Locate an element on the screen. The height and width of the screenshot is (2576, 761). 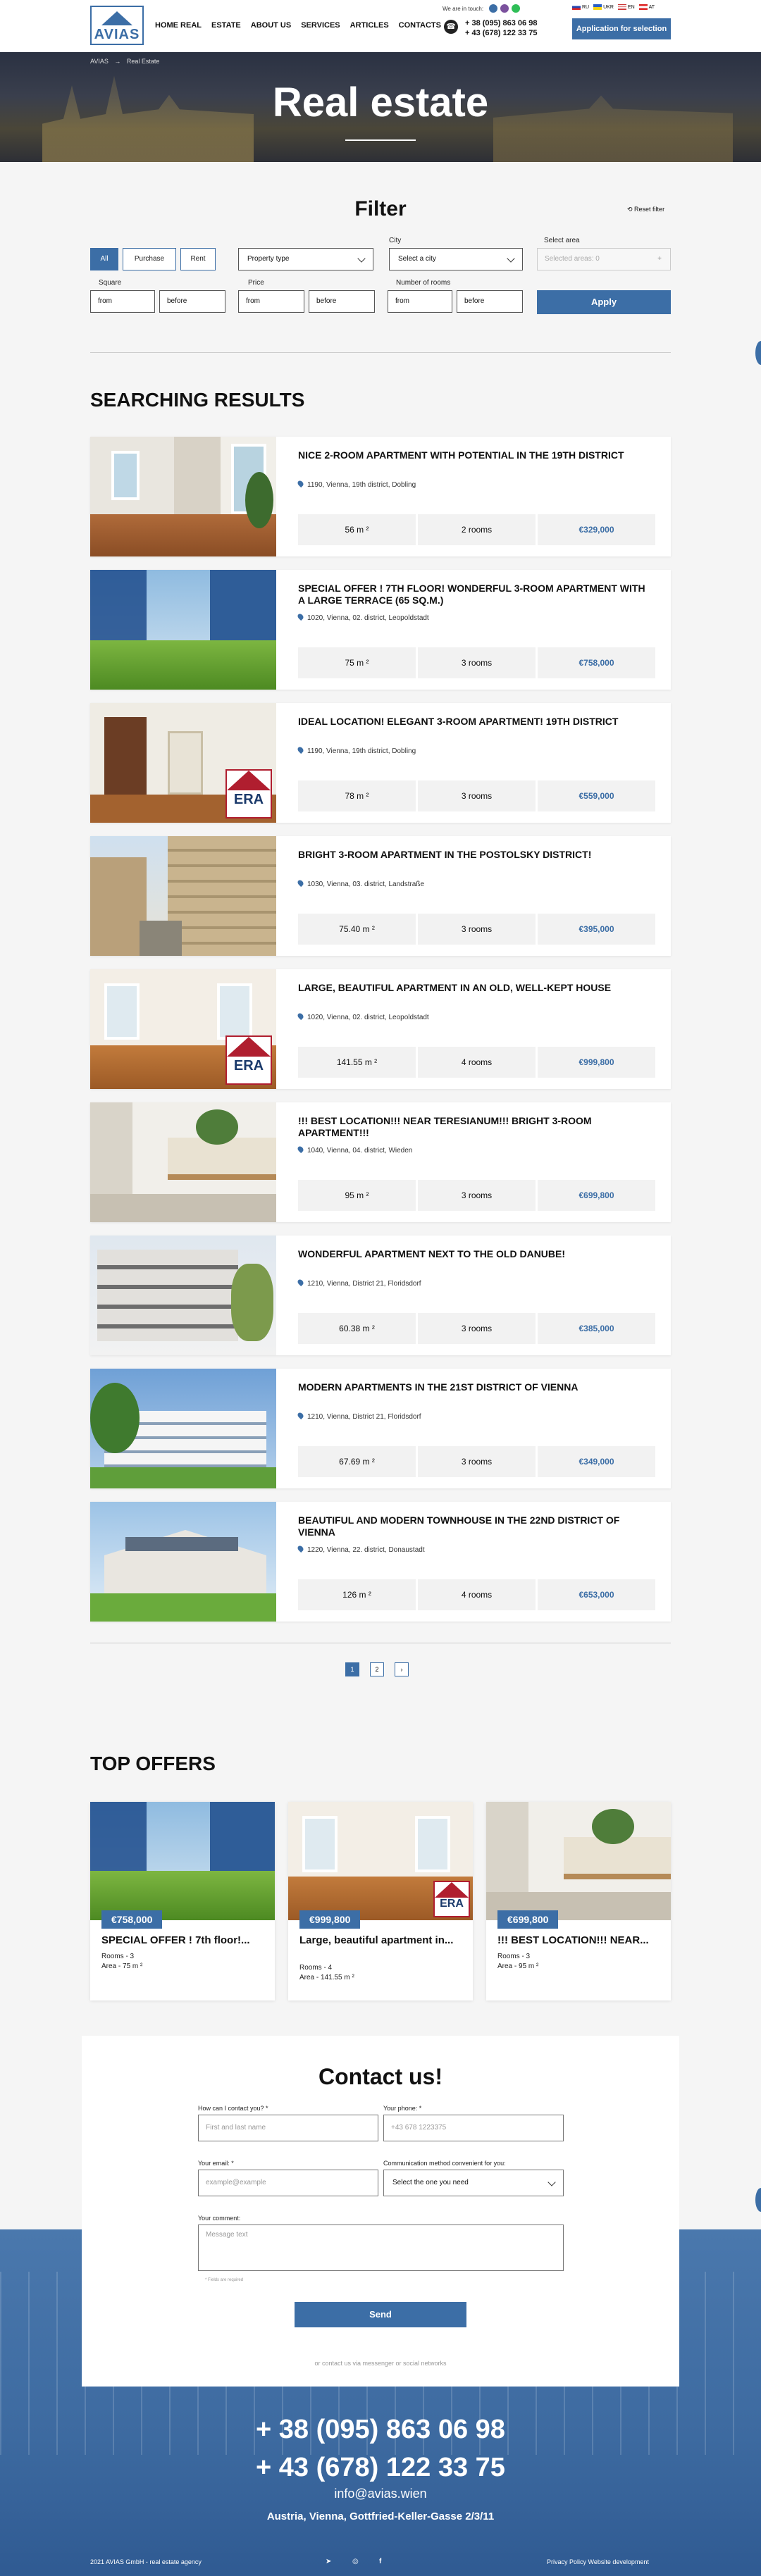
footer-links: Privacy Policy Website development is located at coordinates (598, 2561).